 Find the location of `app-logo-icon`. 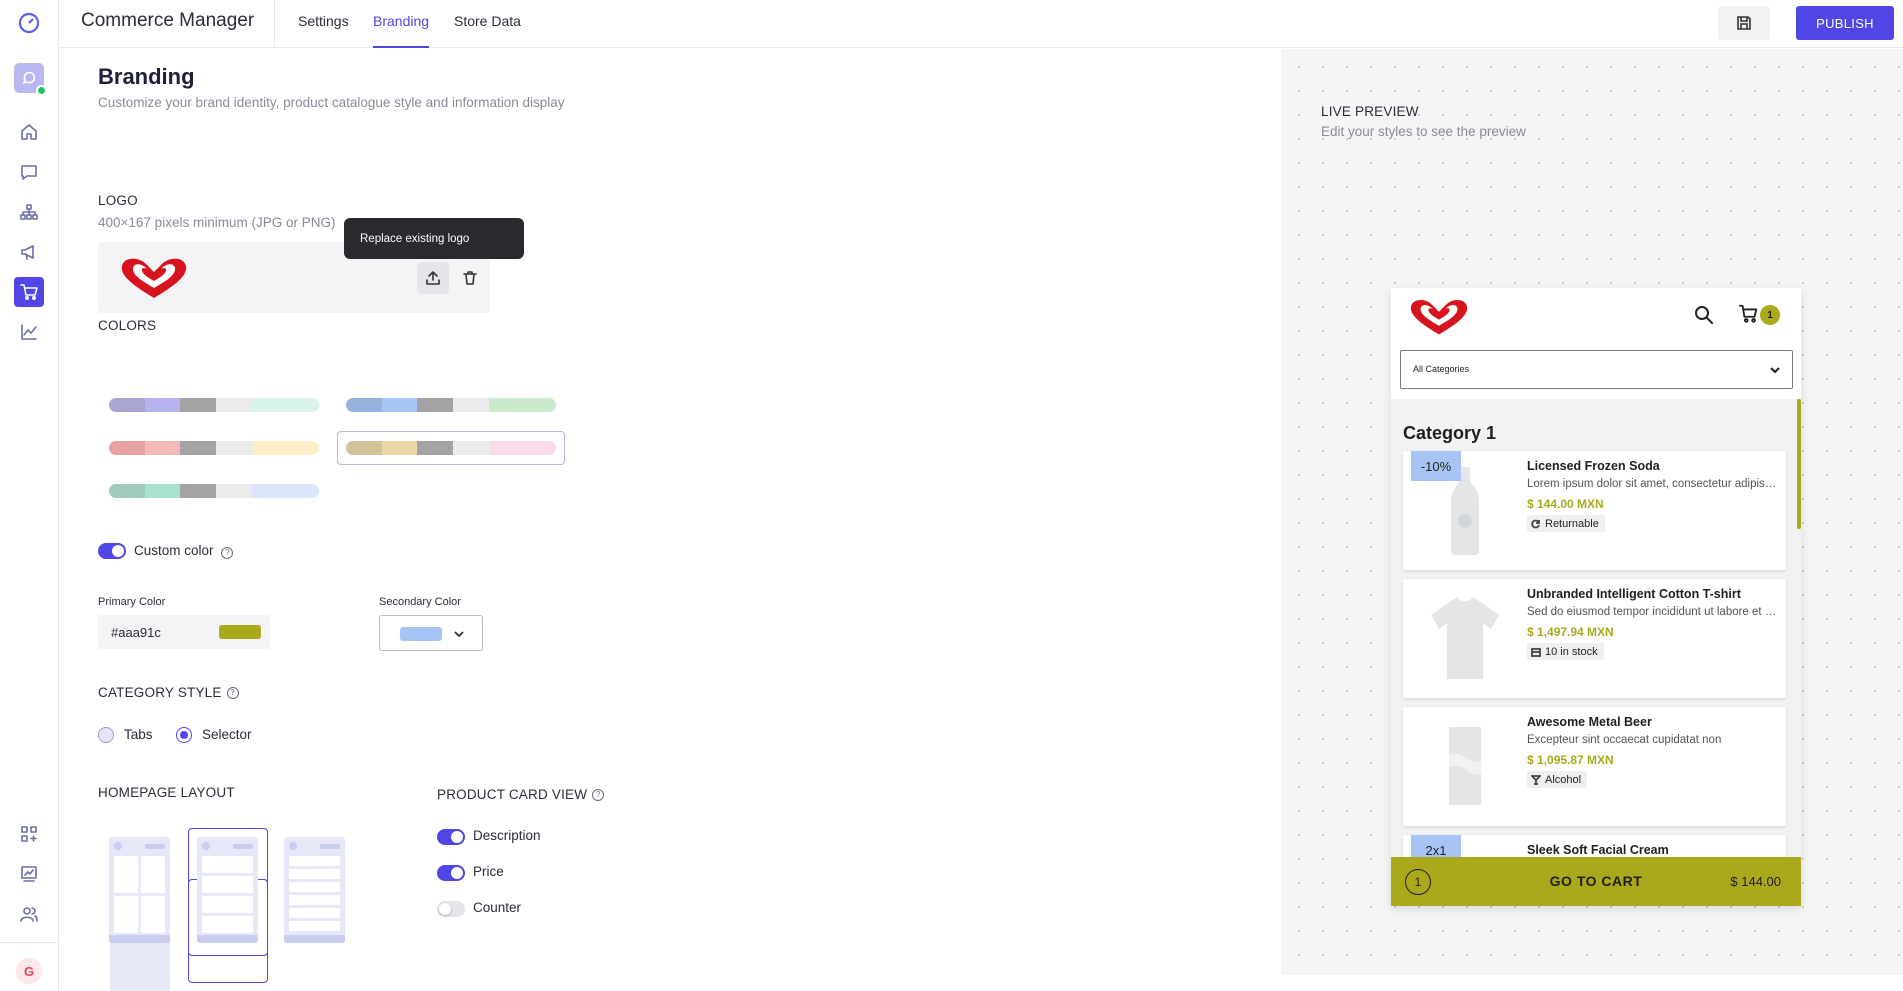

app-logo-icon is located at coordinates (29, 23).